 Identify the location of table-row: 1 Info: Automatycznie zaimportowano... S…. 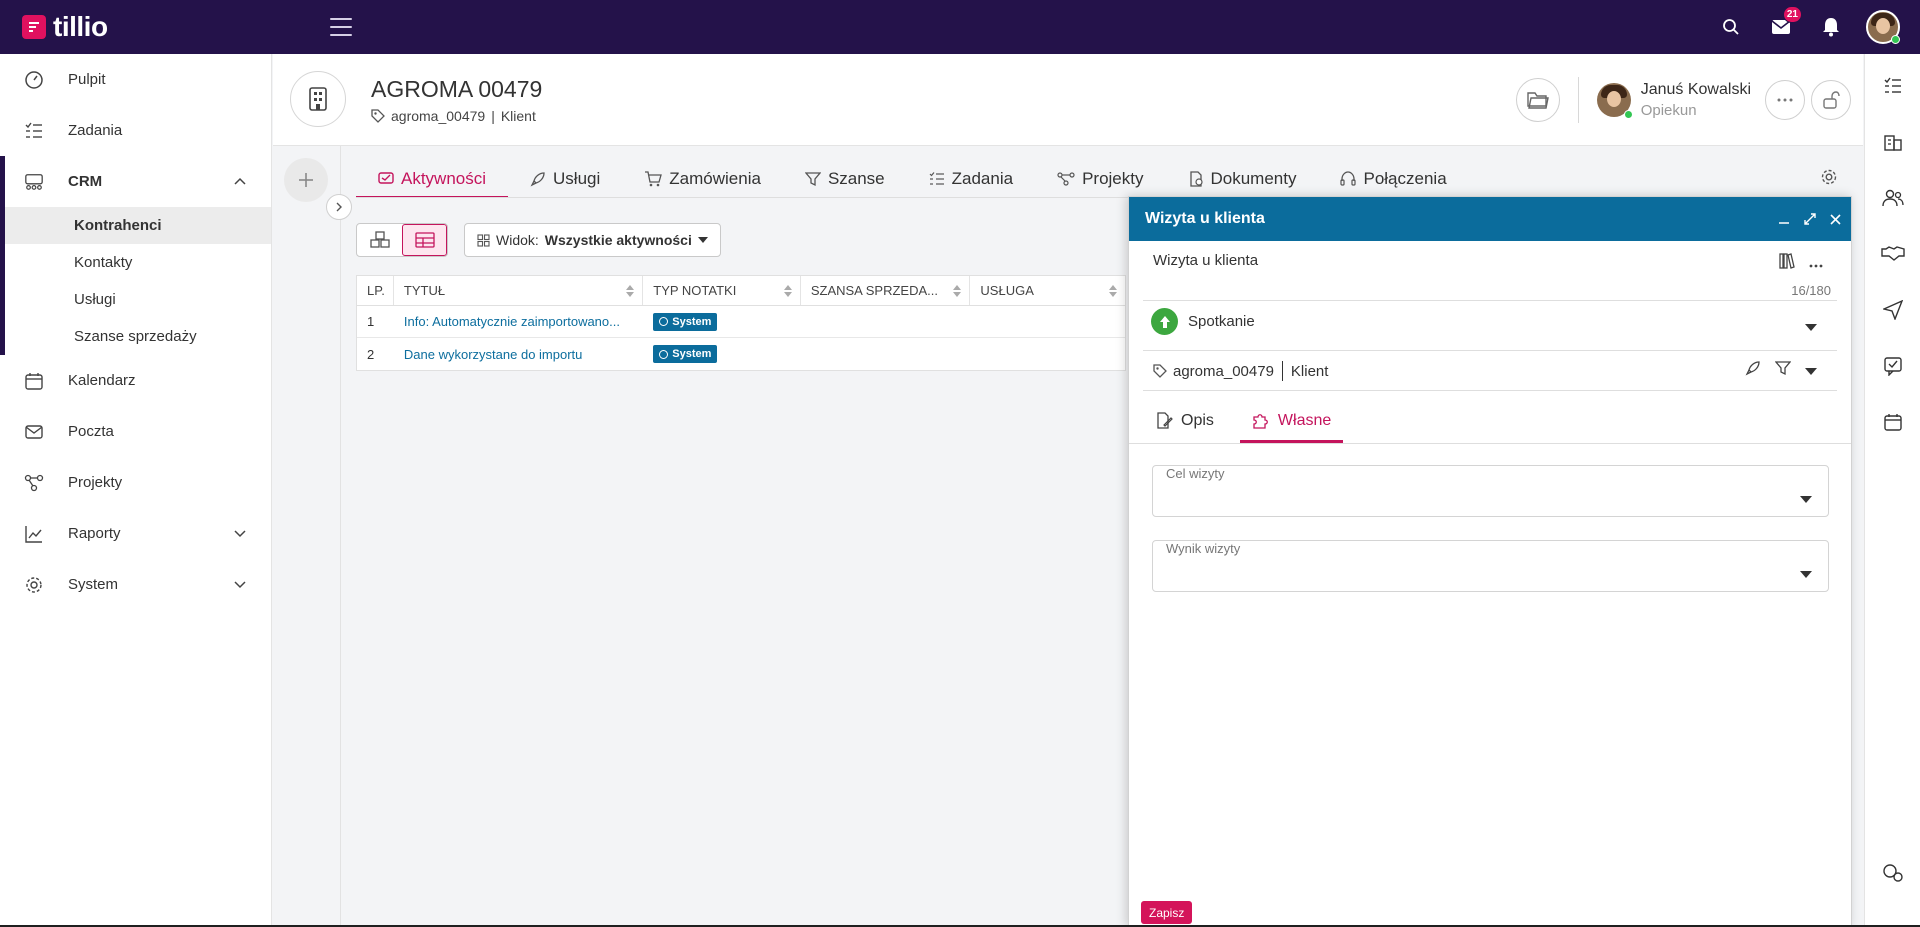
(741, 322).